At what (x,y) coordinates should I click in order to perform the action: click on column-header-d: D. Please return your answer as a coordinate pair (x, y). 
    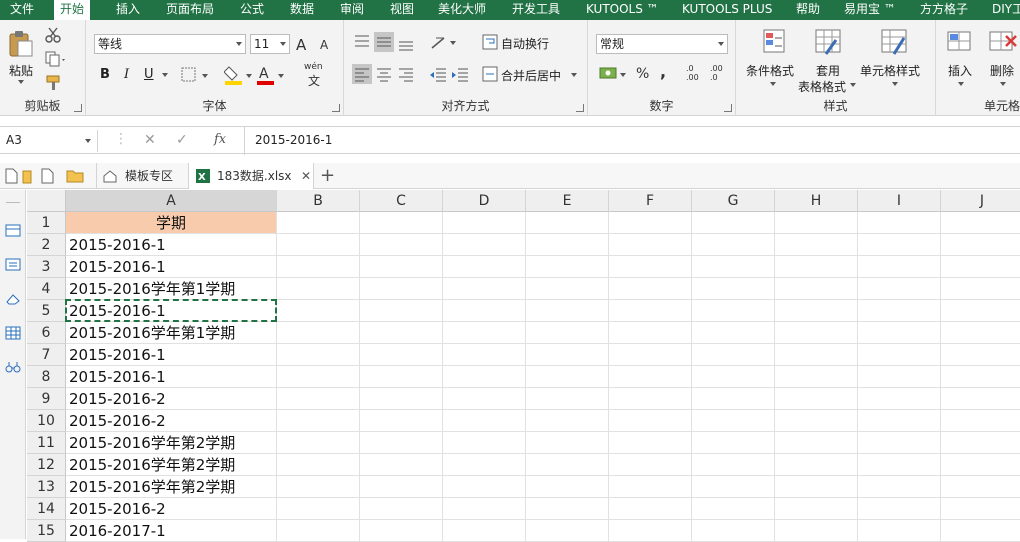
    Looking at the image, I should click on (484, 201).